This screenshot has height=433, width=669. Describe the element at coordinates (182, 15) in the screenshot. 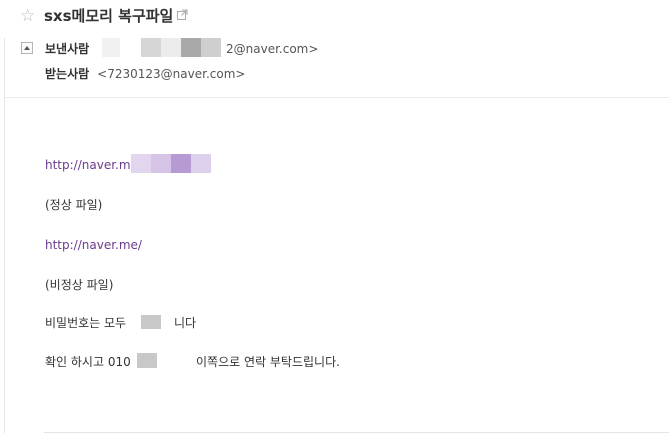

I see `popout-icon` at that location.